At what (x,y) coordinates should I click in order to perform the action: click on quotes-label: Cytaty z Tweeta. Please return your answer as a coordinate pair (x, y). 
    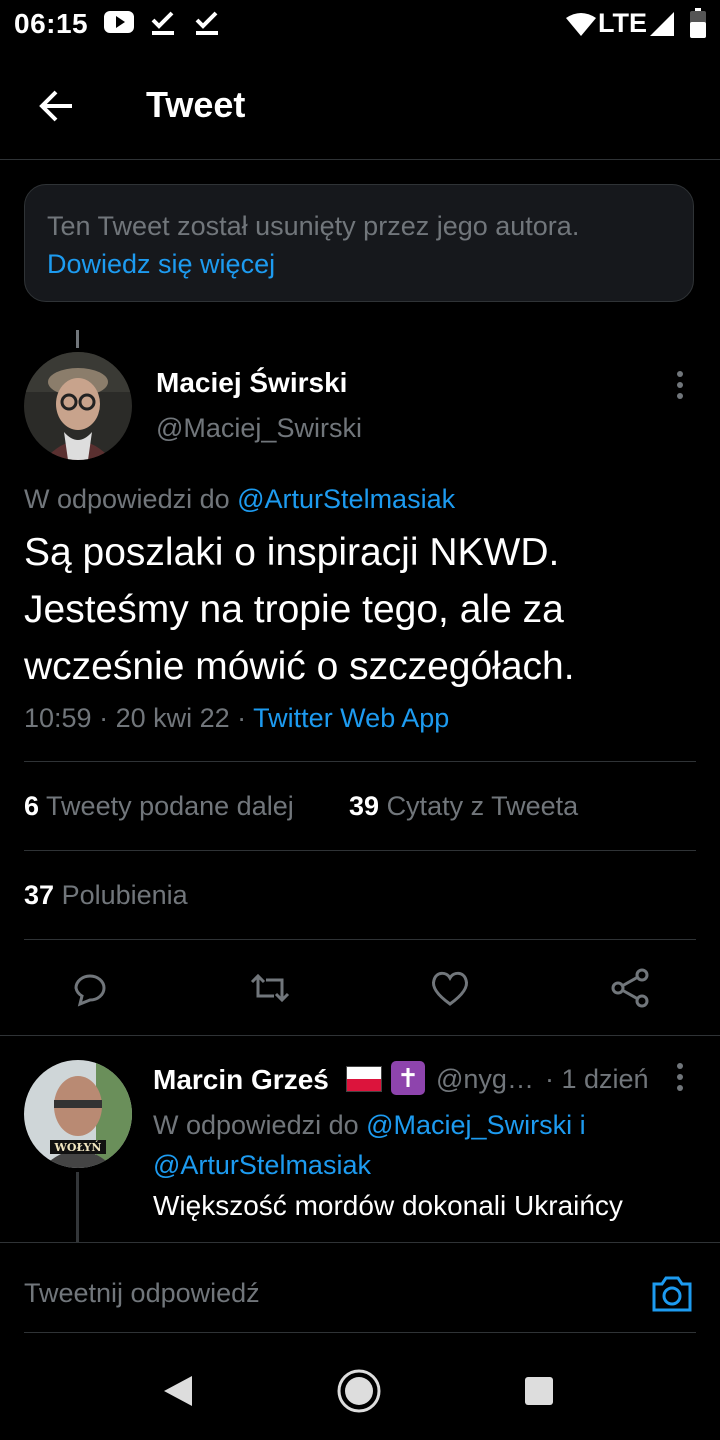
    Looking at the image, I should click on (482, 806).